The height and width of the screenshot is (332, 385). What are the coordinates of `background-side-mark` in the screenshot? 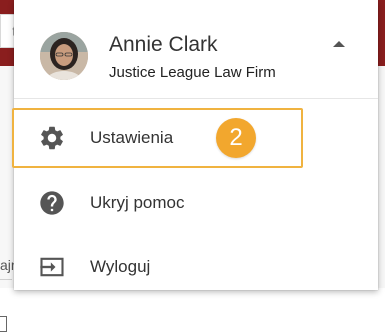 It's located at (3, 324).